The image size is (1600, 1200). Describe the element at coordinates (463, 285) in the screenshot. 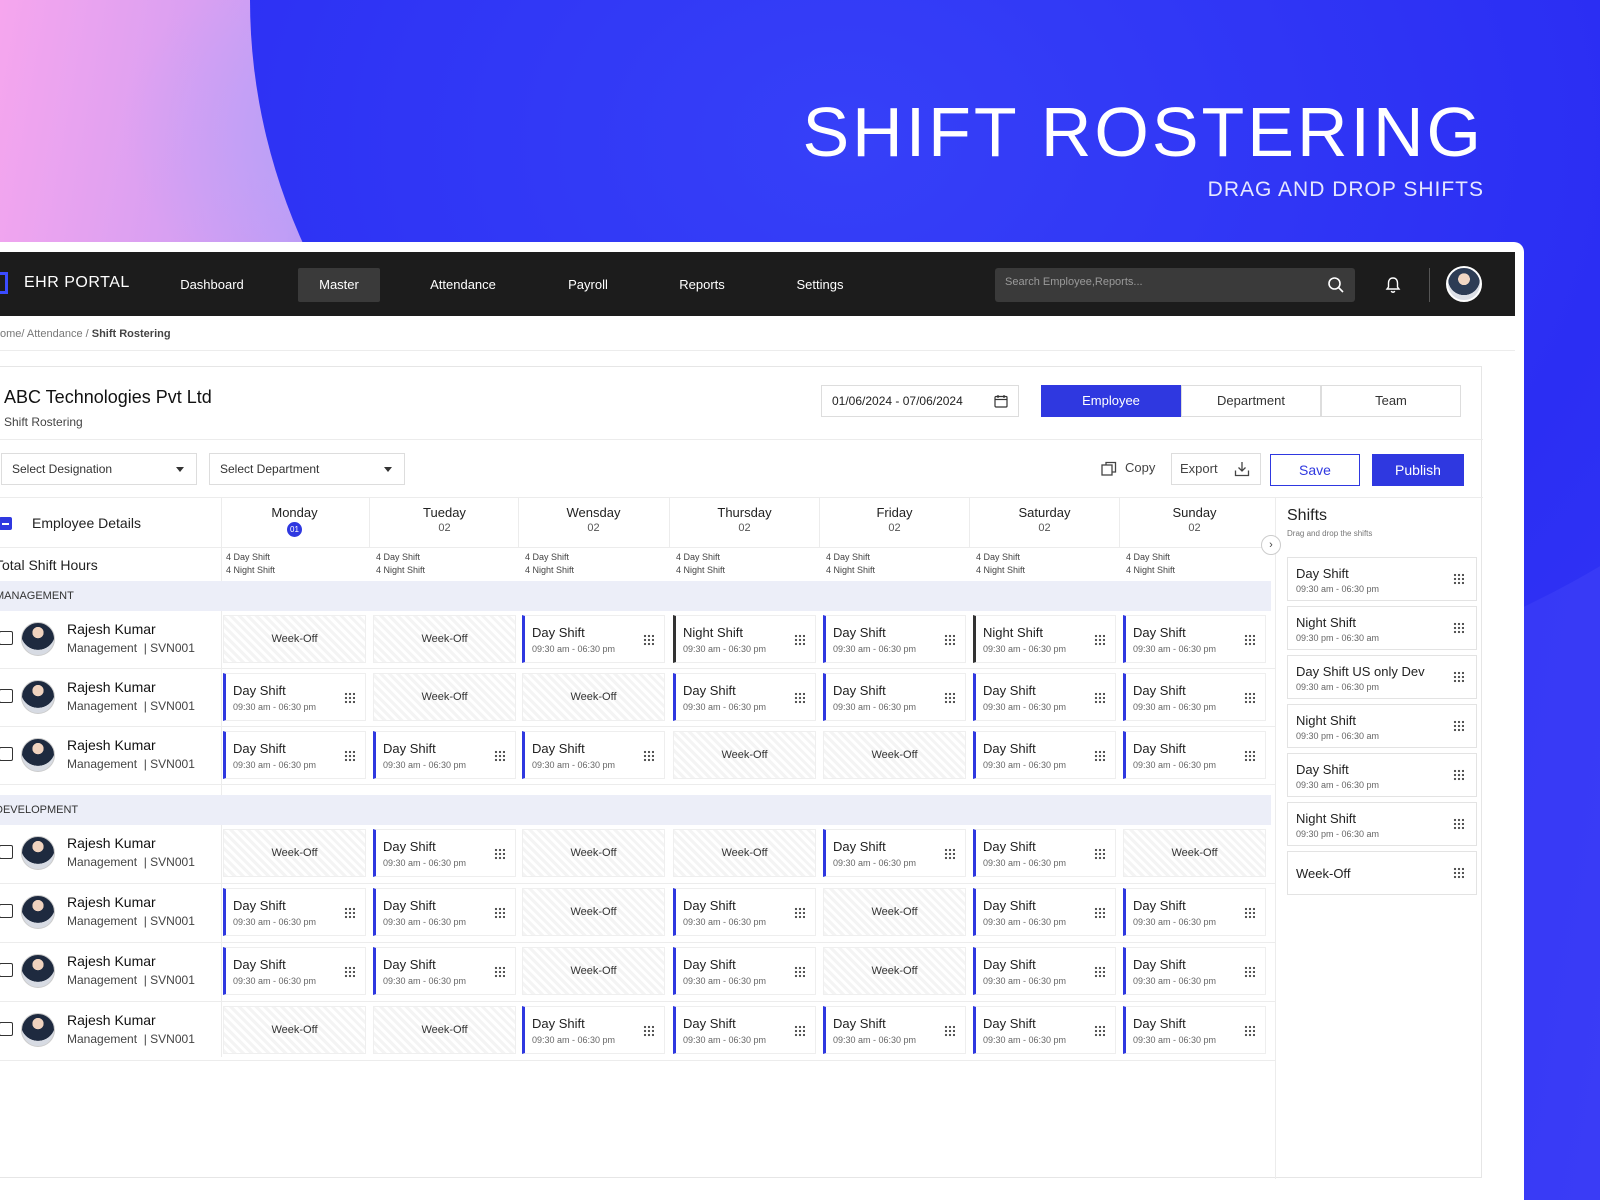

I see `nav-attendance: Attendance` at that location.